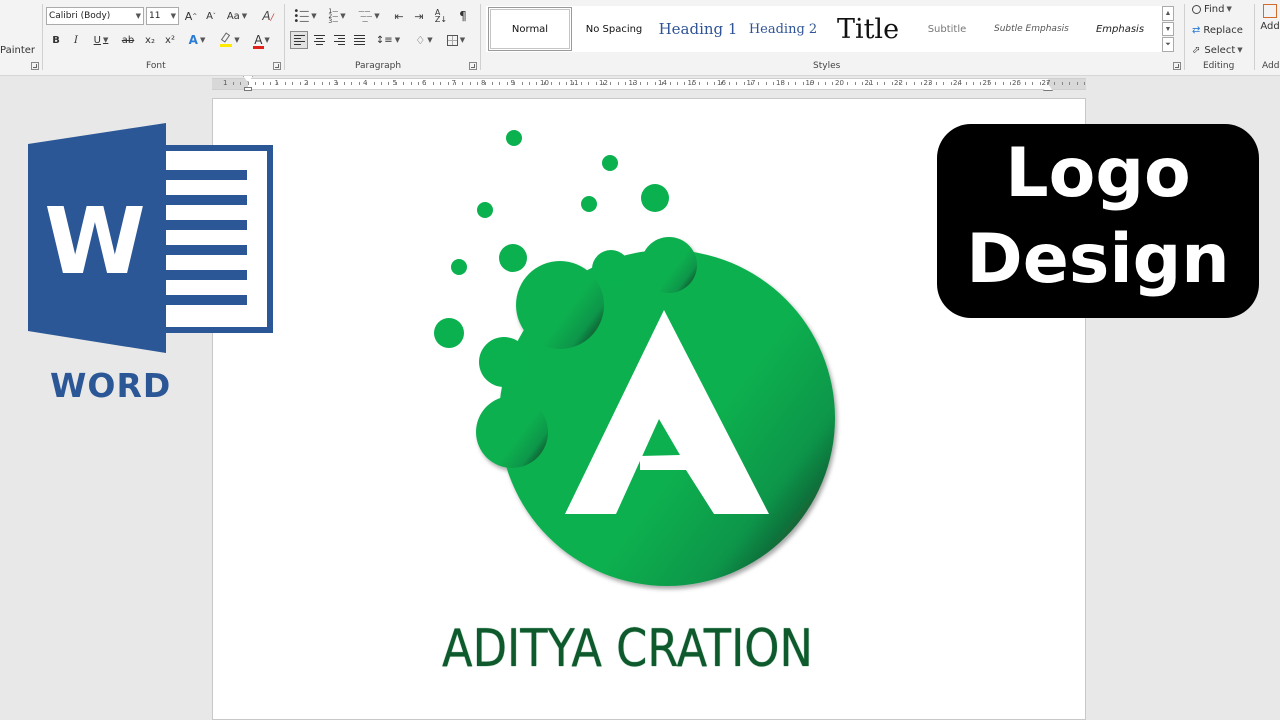 This screenshot has width=1280, height=720. I want to click on badge-line-2: Design, so click(1098, 259).